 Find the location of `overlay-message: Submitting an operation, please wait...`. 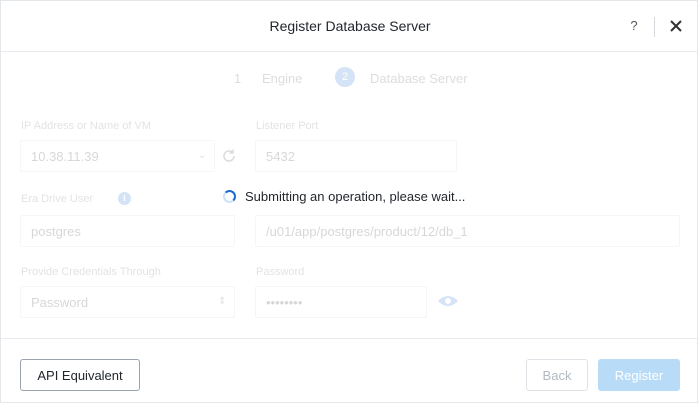

overlay-message: Submitting an operation, please wait... is located at coordinates (355, 196).